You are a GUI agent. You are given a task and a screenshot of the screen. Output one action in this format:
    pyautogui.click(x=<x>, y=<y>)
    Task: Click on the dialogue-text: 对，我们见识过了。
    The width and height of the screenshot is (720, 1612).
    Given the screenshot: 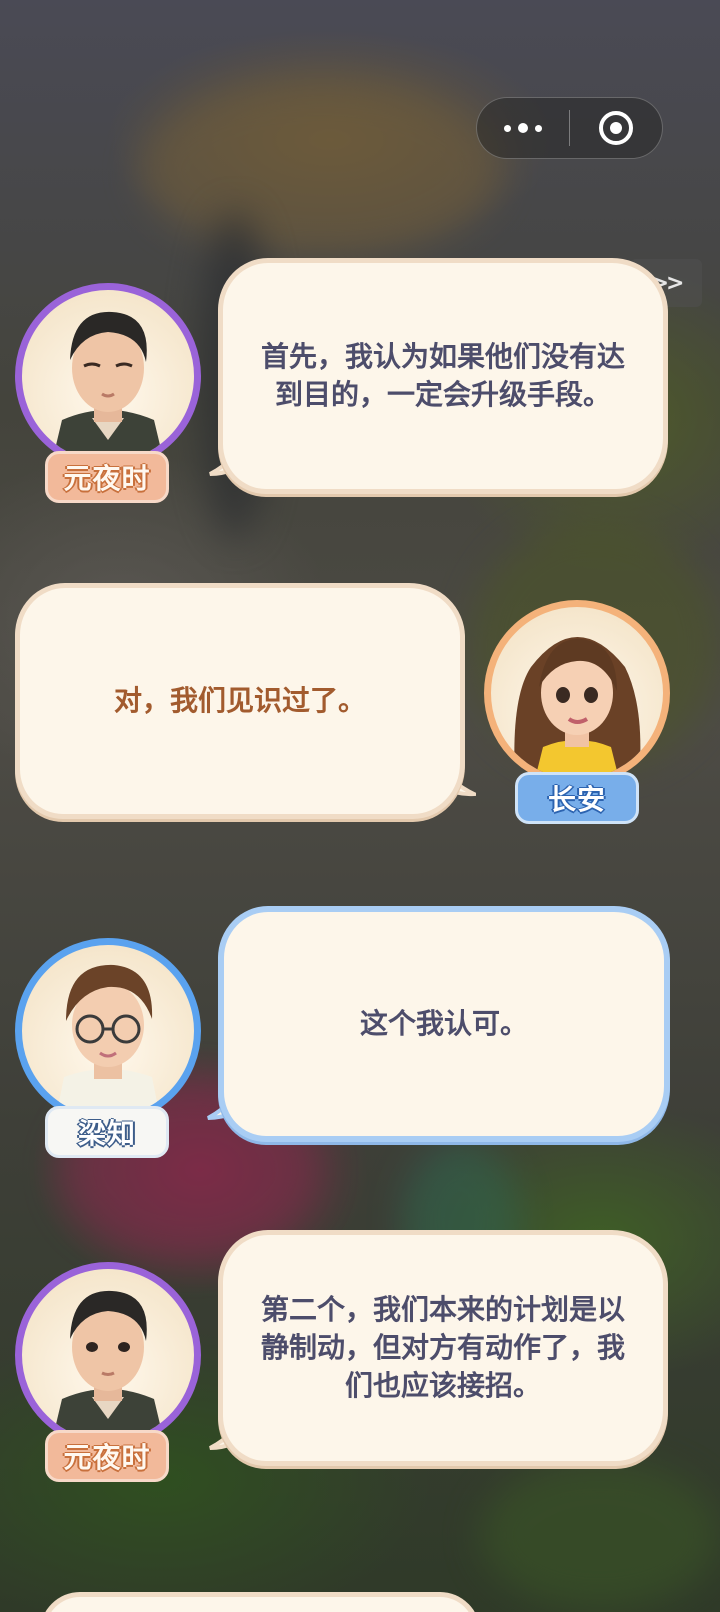 What is the action you would take?
    pyautogui.click(x=239, y=700)
    